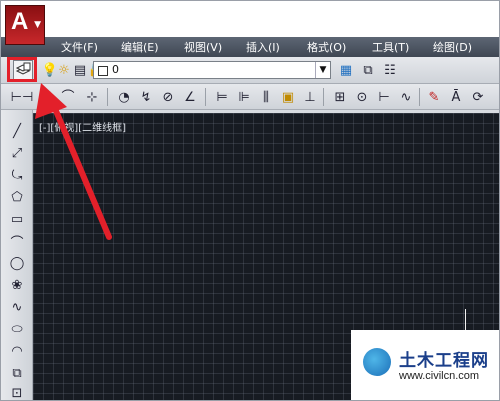 This screenshot has height=401, width=500. I want to click on insert-block-icon: ⧉, so click(17, 373).